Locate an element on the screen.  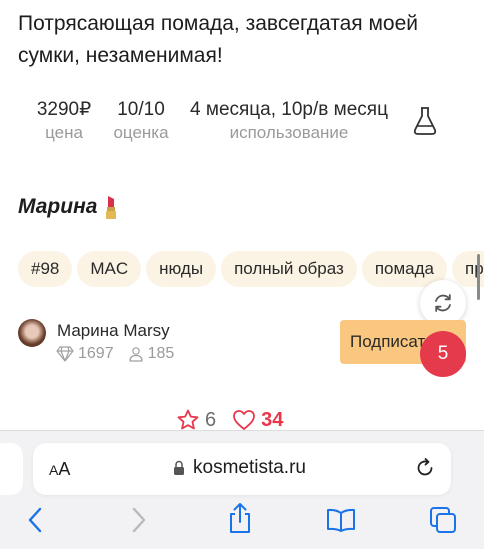
usage-label: использование is located at coordinates (289, 132).